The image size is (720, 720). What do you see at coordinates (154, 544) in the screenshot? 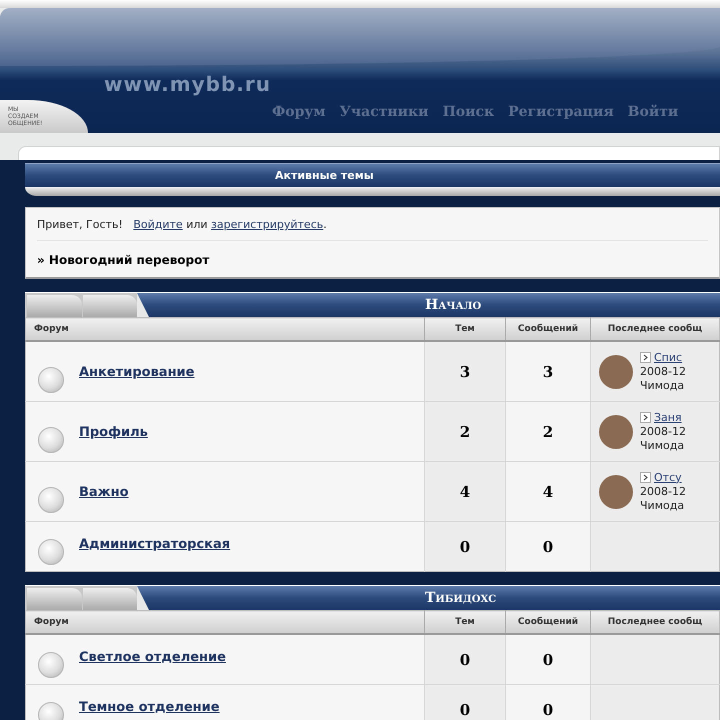
I see `forum-link: Администраторская` at bounding box center [154, 544].